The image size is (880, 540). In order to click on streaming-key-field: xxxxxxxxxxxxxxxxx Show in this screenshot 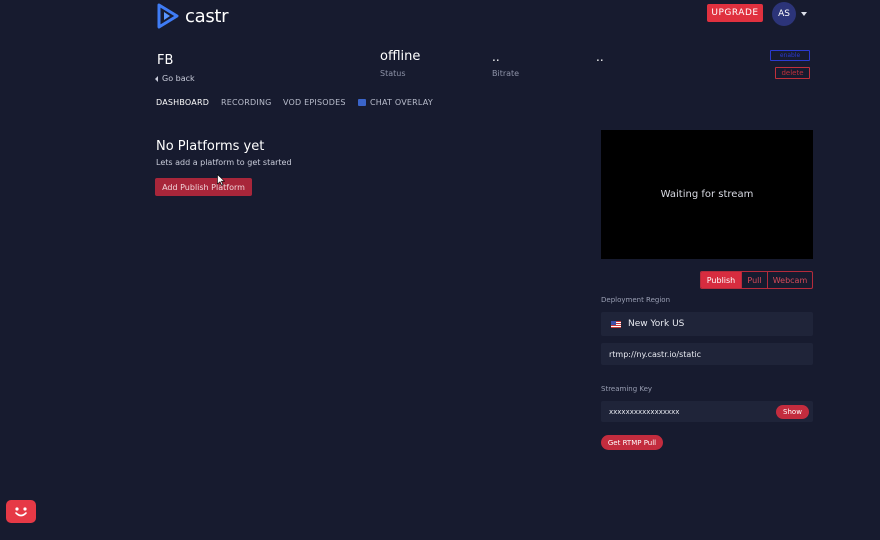, I will do `click(707, 411)`.